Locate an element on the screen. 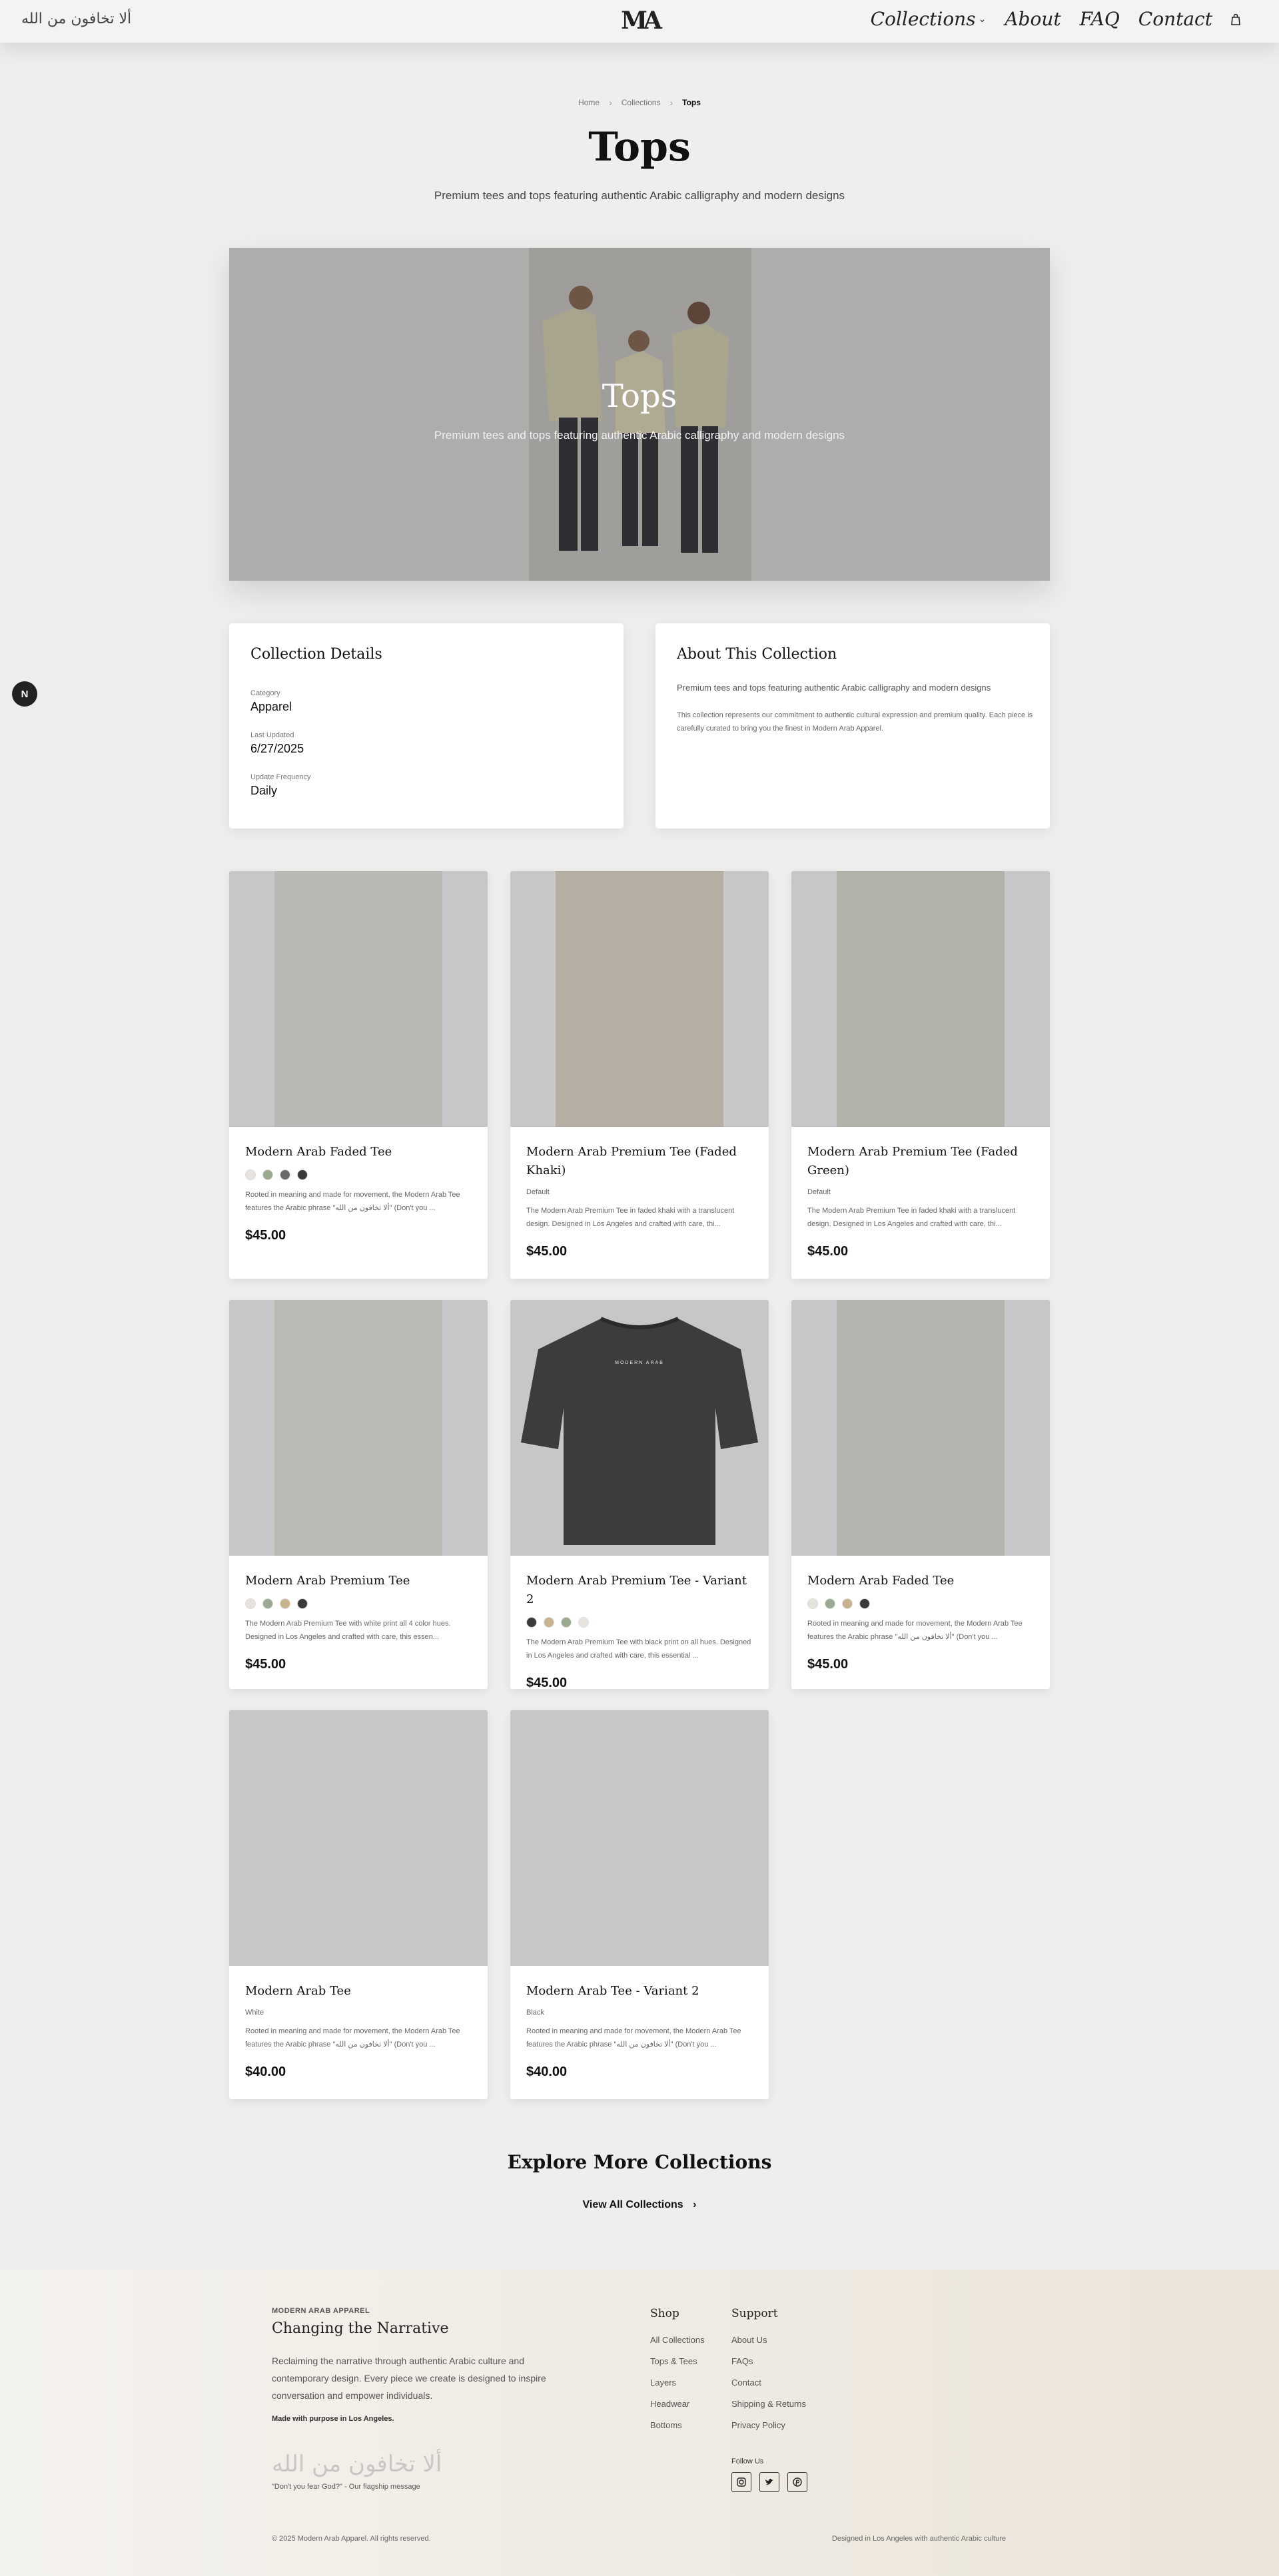 Image resolution: width=1279 pixels, height=2576 pixels. footer-arabic: ألا تخافون من الله is located at coordinates (357, 2464).